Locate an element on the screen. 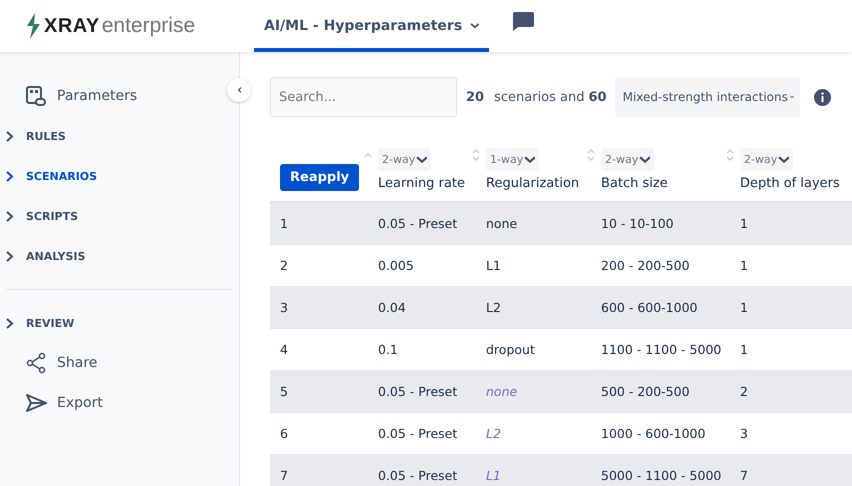  sidebar-section: REVIEW is located at coordinates (119, 323).